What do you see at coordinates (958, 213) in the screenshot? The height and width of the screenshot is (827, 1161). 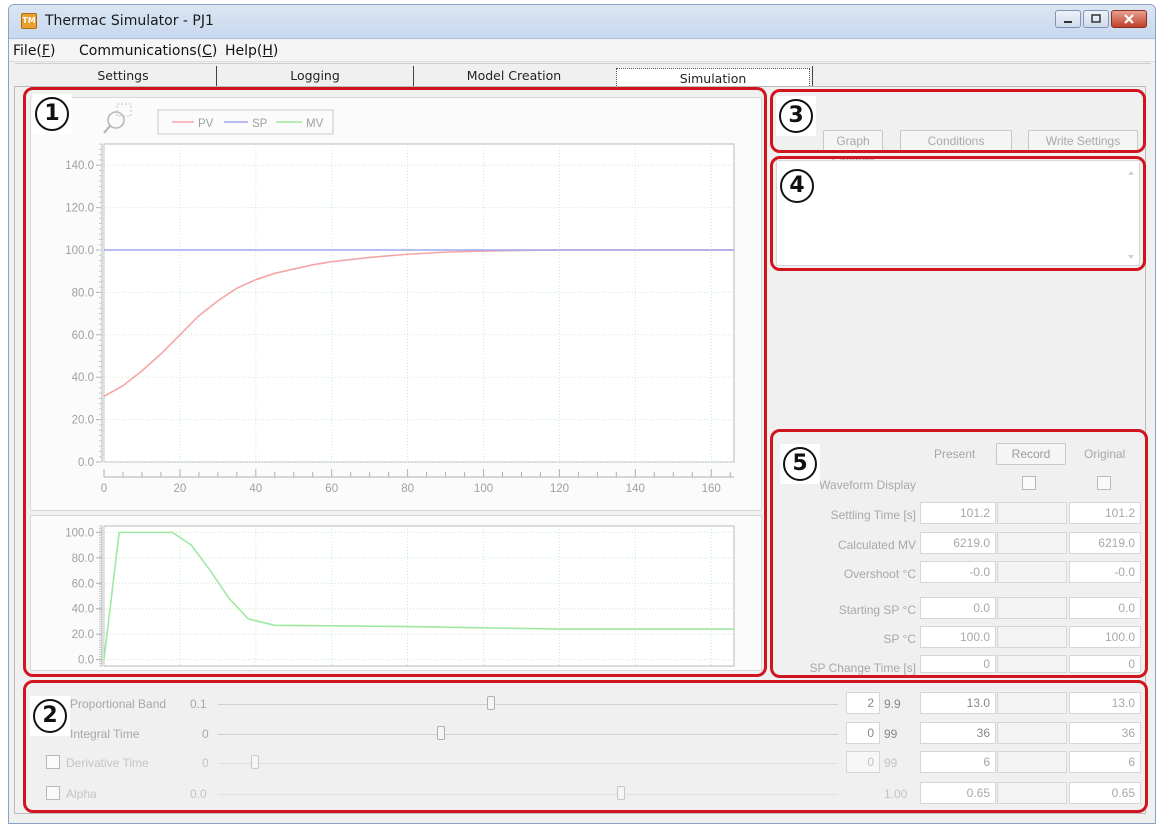 I see `region-4-outline` at bounding box center [958, 213].